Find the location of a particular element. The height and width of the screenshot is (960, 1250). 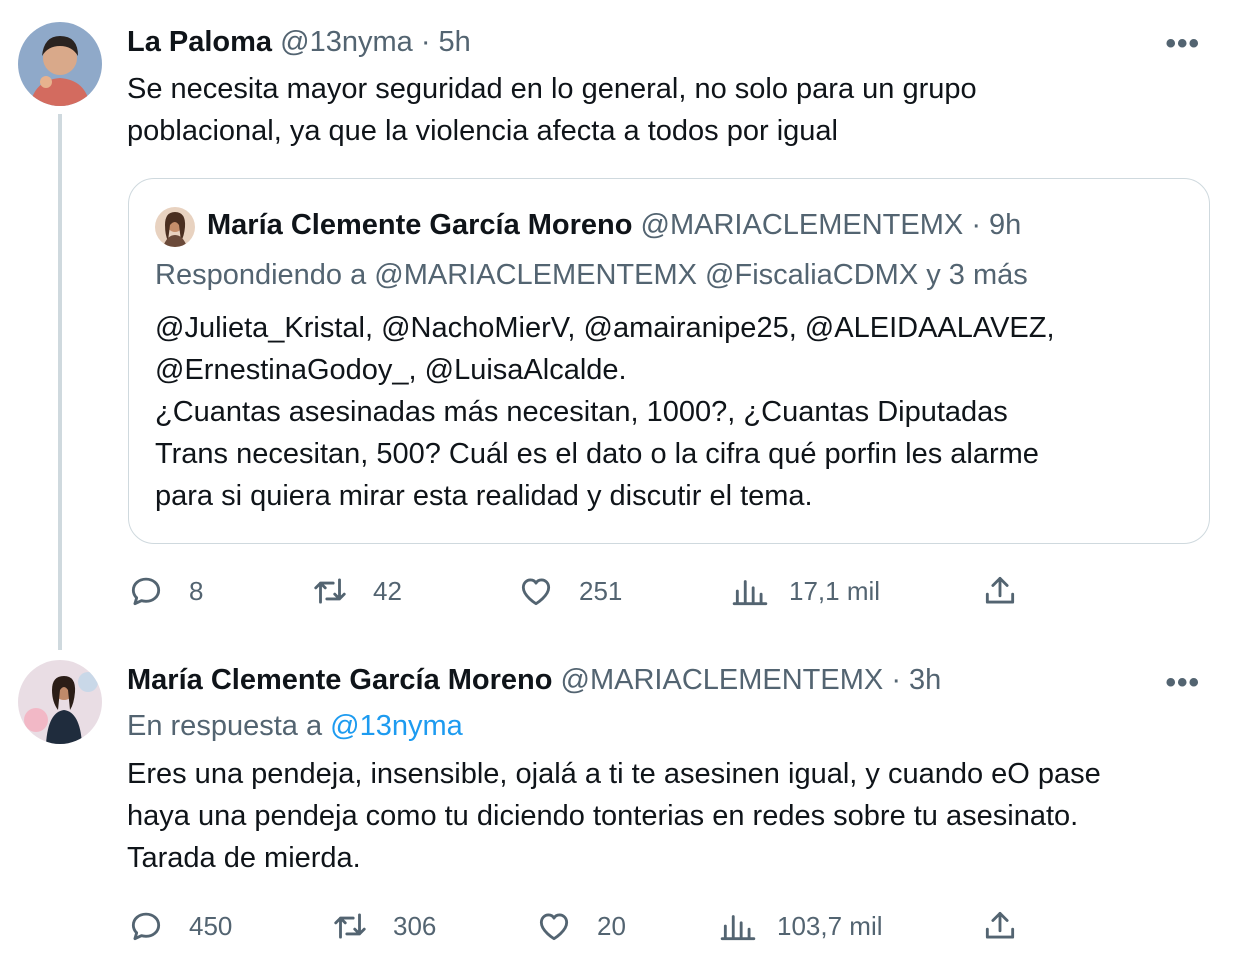

views-count: 17,1 mil is located at coordinates (835, 590).